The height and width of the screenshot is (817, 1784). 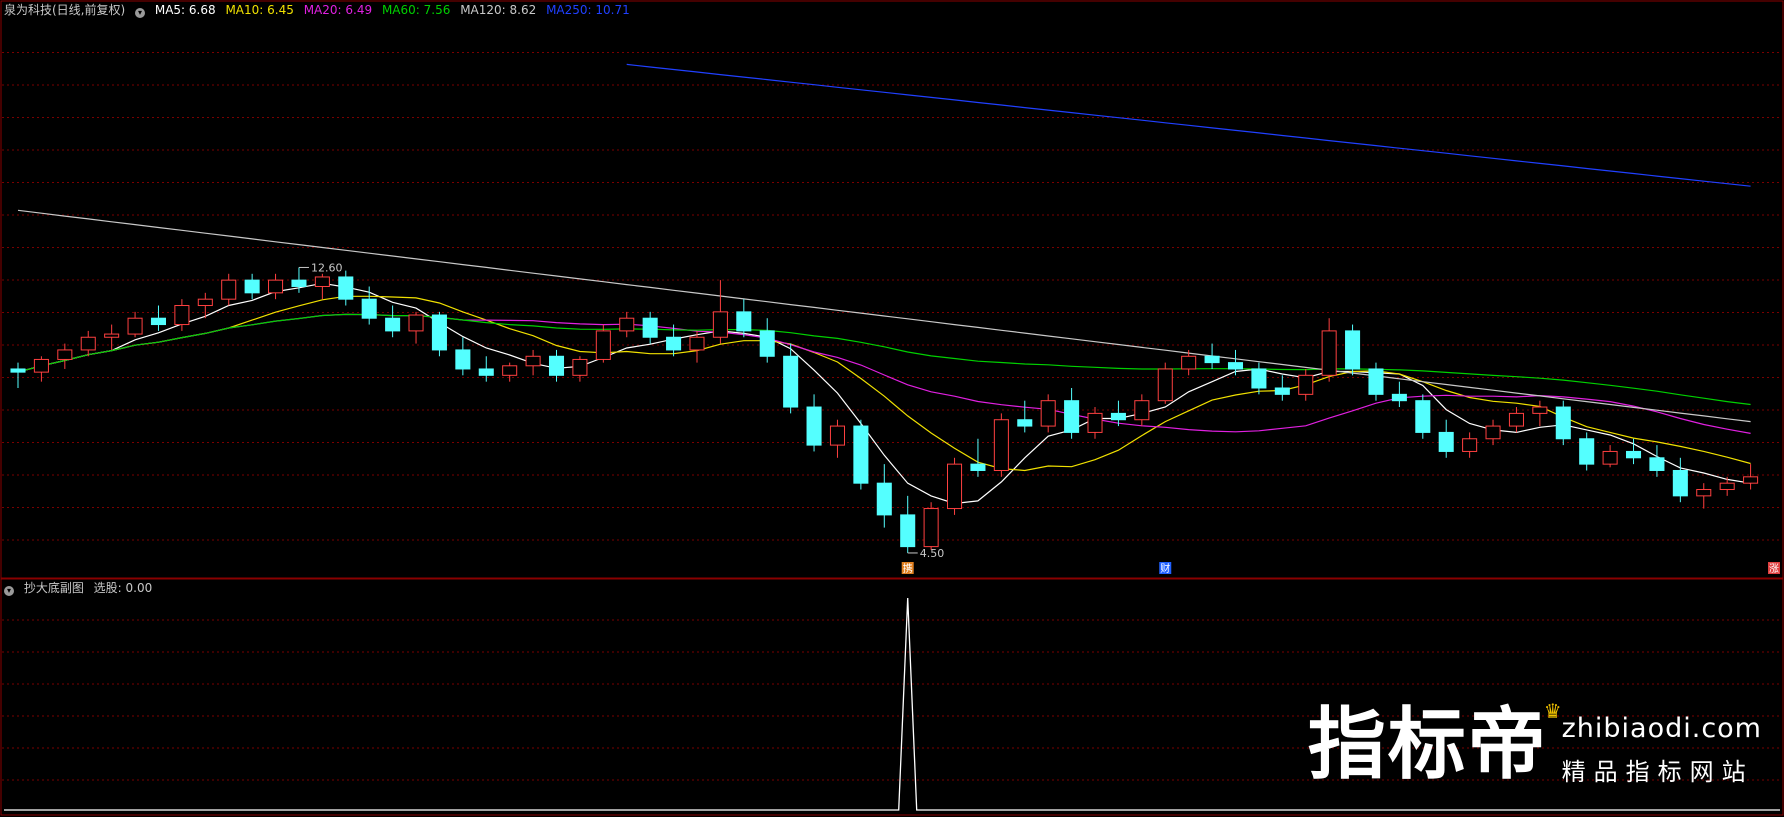 What do you see at coordinates (185, 10) in the screenshot?
I see `ma5-label: MA5: 6.68` at bounding box center [185, 10].